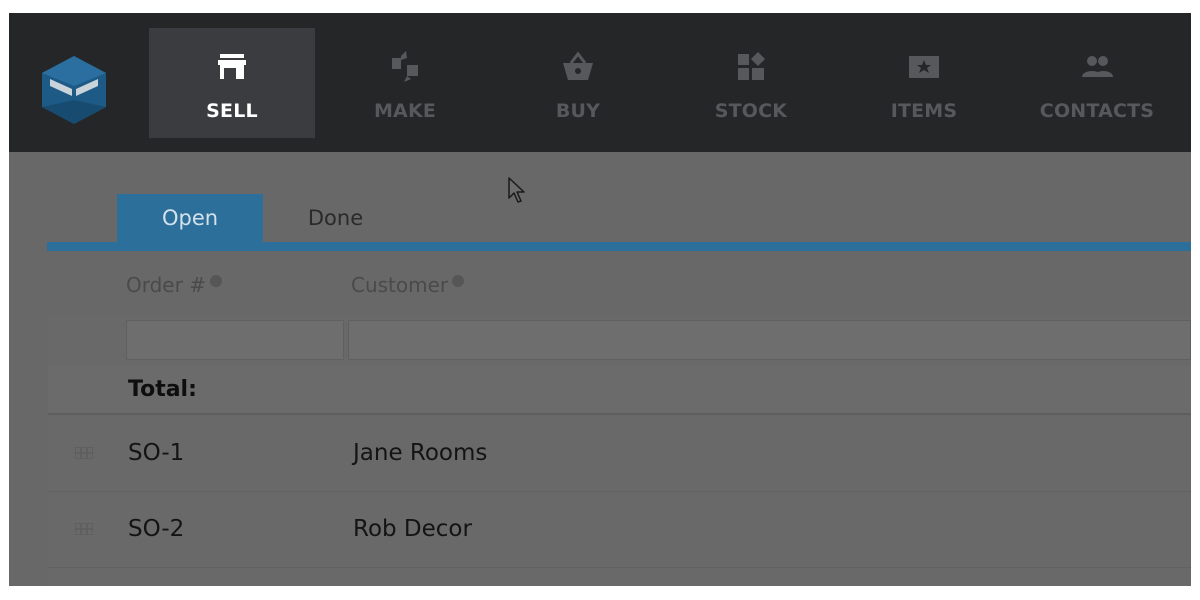 Image resolution: width=1200 pixels, height=600 pixels. What do you see at coordinates (1097, 66) in the screenshot?
I see `contacts-icon` at bounding box center [1097, 66].